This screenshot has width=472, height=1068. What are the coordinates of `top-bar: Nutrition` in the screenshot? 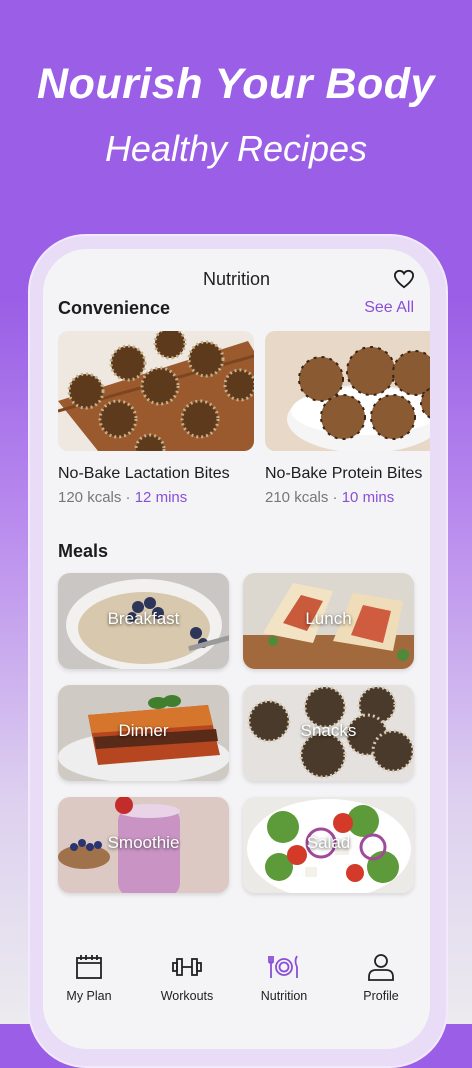 It's located at (236, 273).